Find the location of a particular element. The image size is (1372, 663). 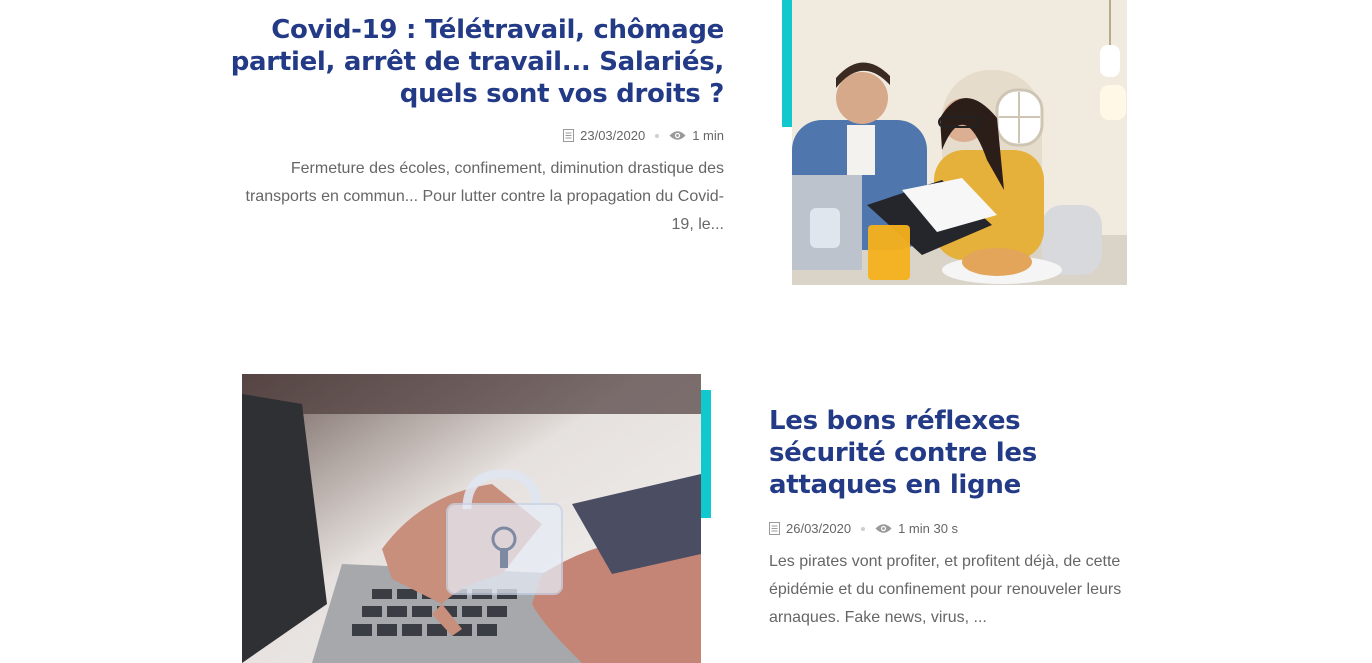

article-read-time: 1 min 30 s is located at coordinates (928, 528).